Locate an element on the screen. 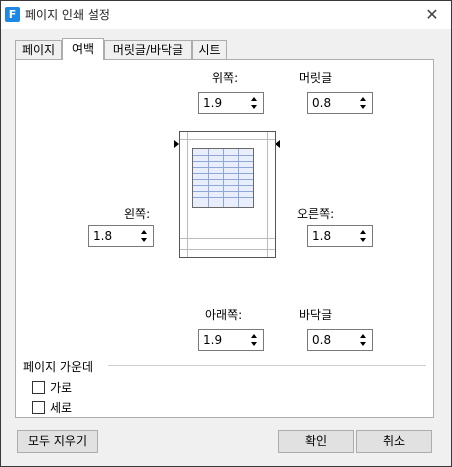  tab-margins: 여백 is located at coordinates (83, 49).